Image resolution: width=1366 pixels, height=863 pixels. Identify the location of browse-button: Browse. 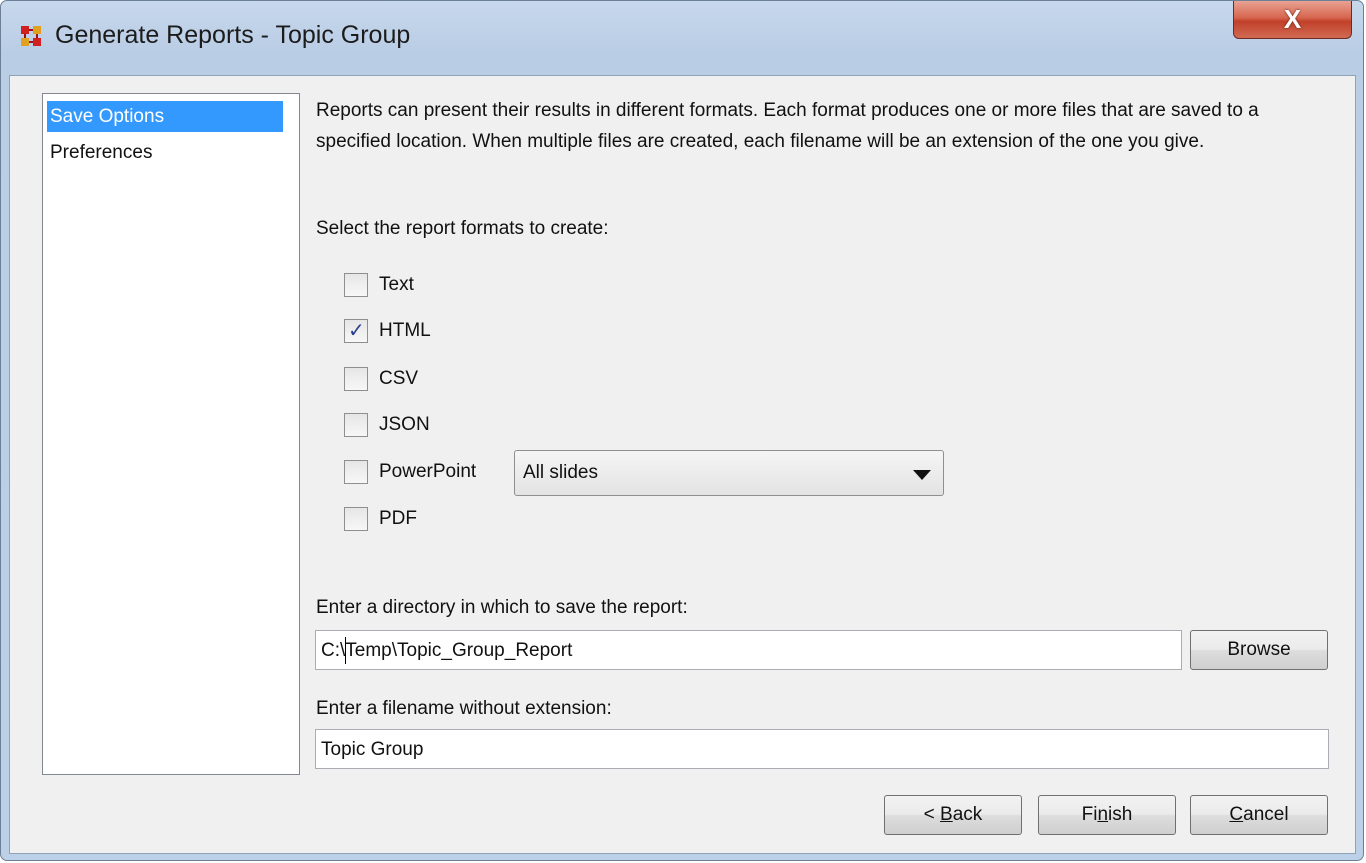
(1259, 650).